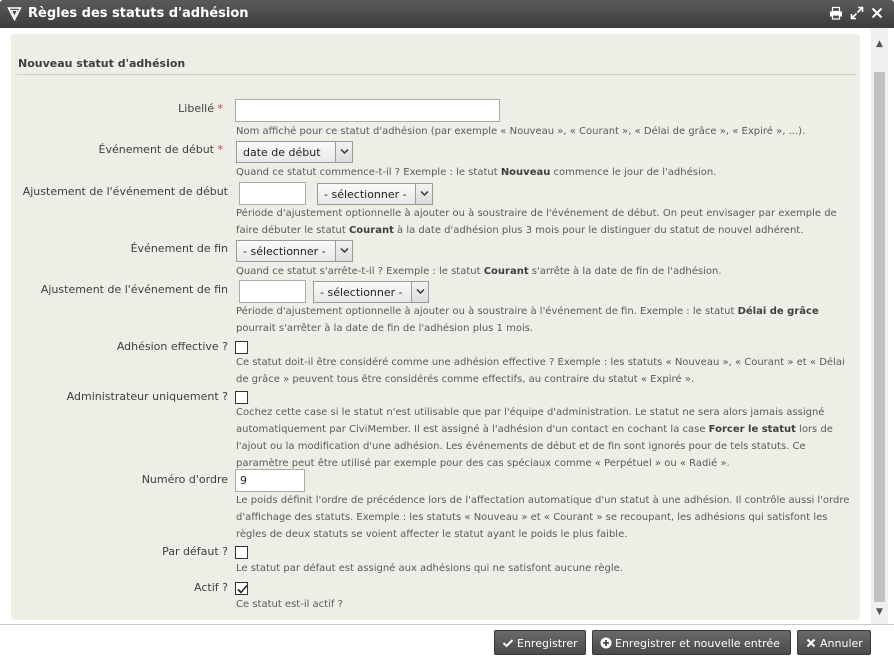 The height and width of the screenshot is (663, 894). I want to click on scroll-up-icon: ▲, so click(879, 44).